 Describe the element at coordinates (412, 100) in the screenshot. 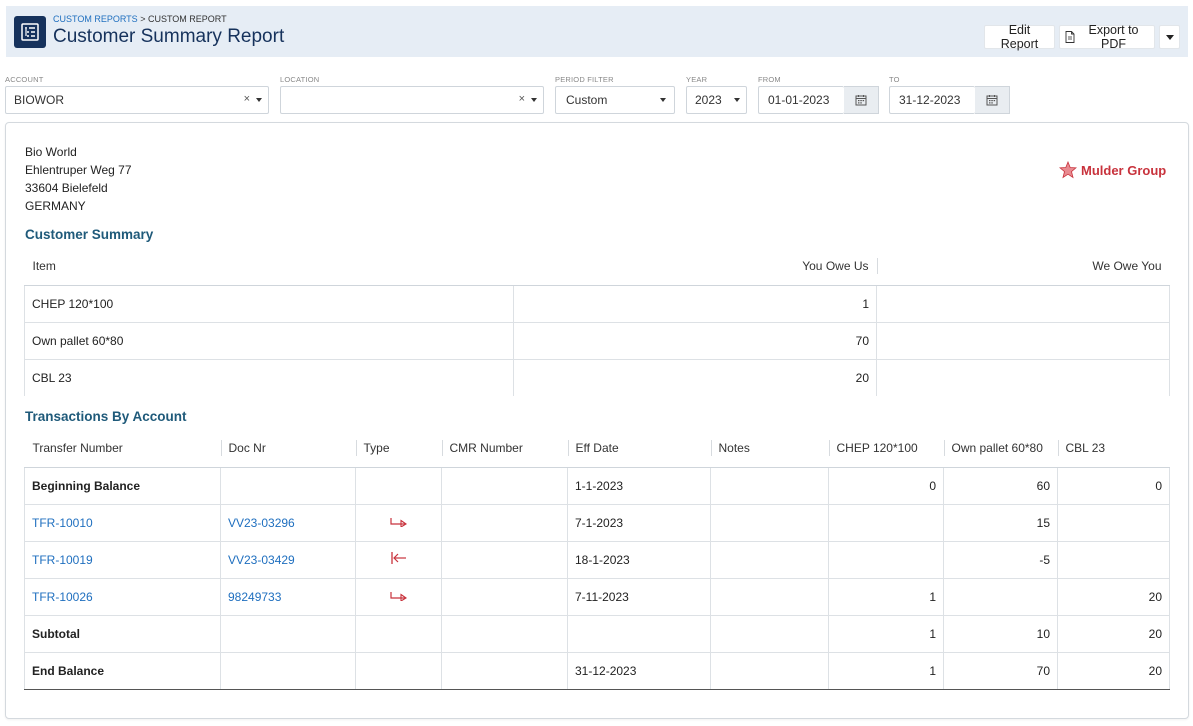

I see `location-select: ×` at that location.